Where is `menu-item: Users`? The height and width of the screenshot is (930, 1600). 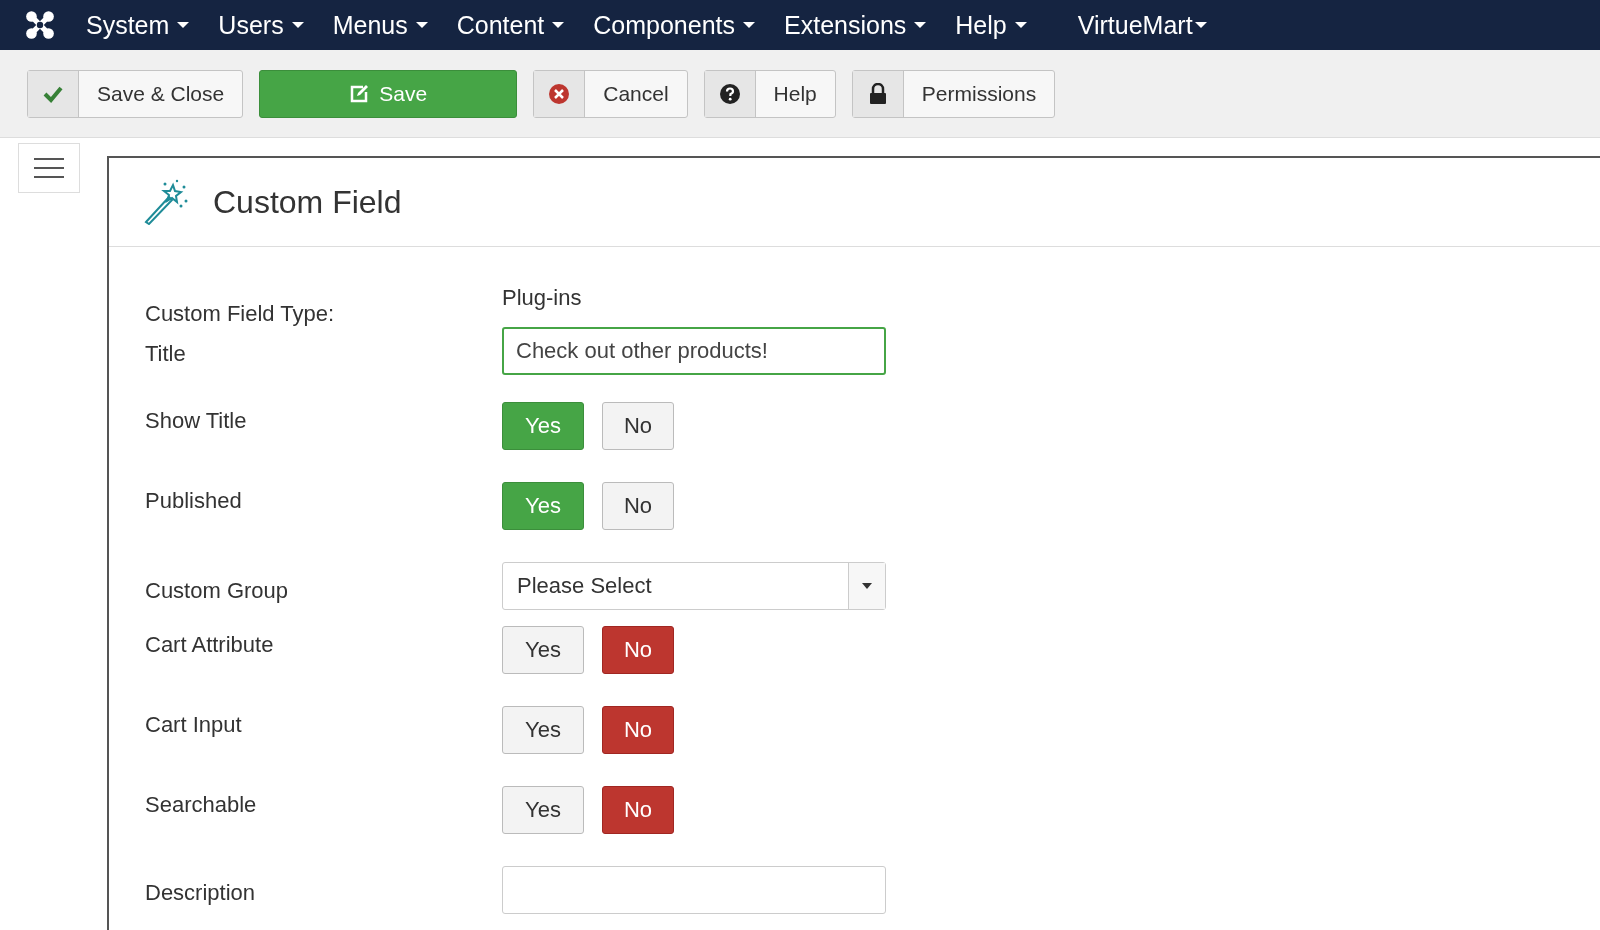
menu-item: Users is located at coordinates (261, 25).